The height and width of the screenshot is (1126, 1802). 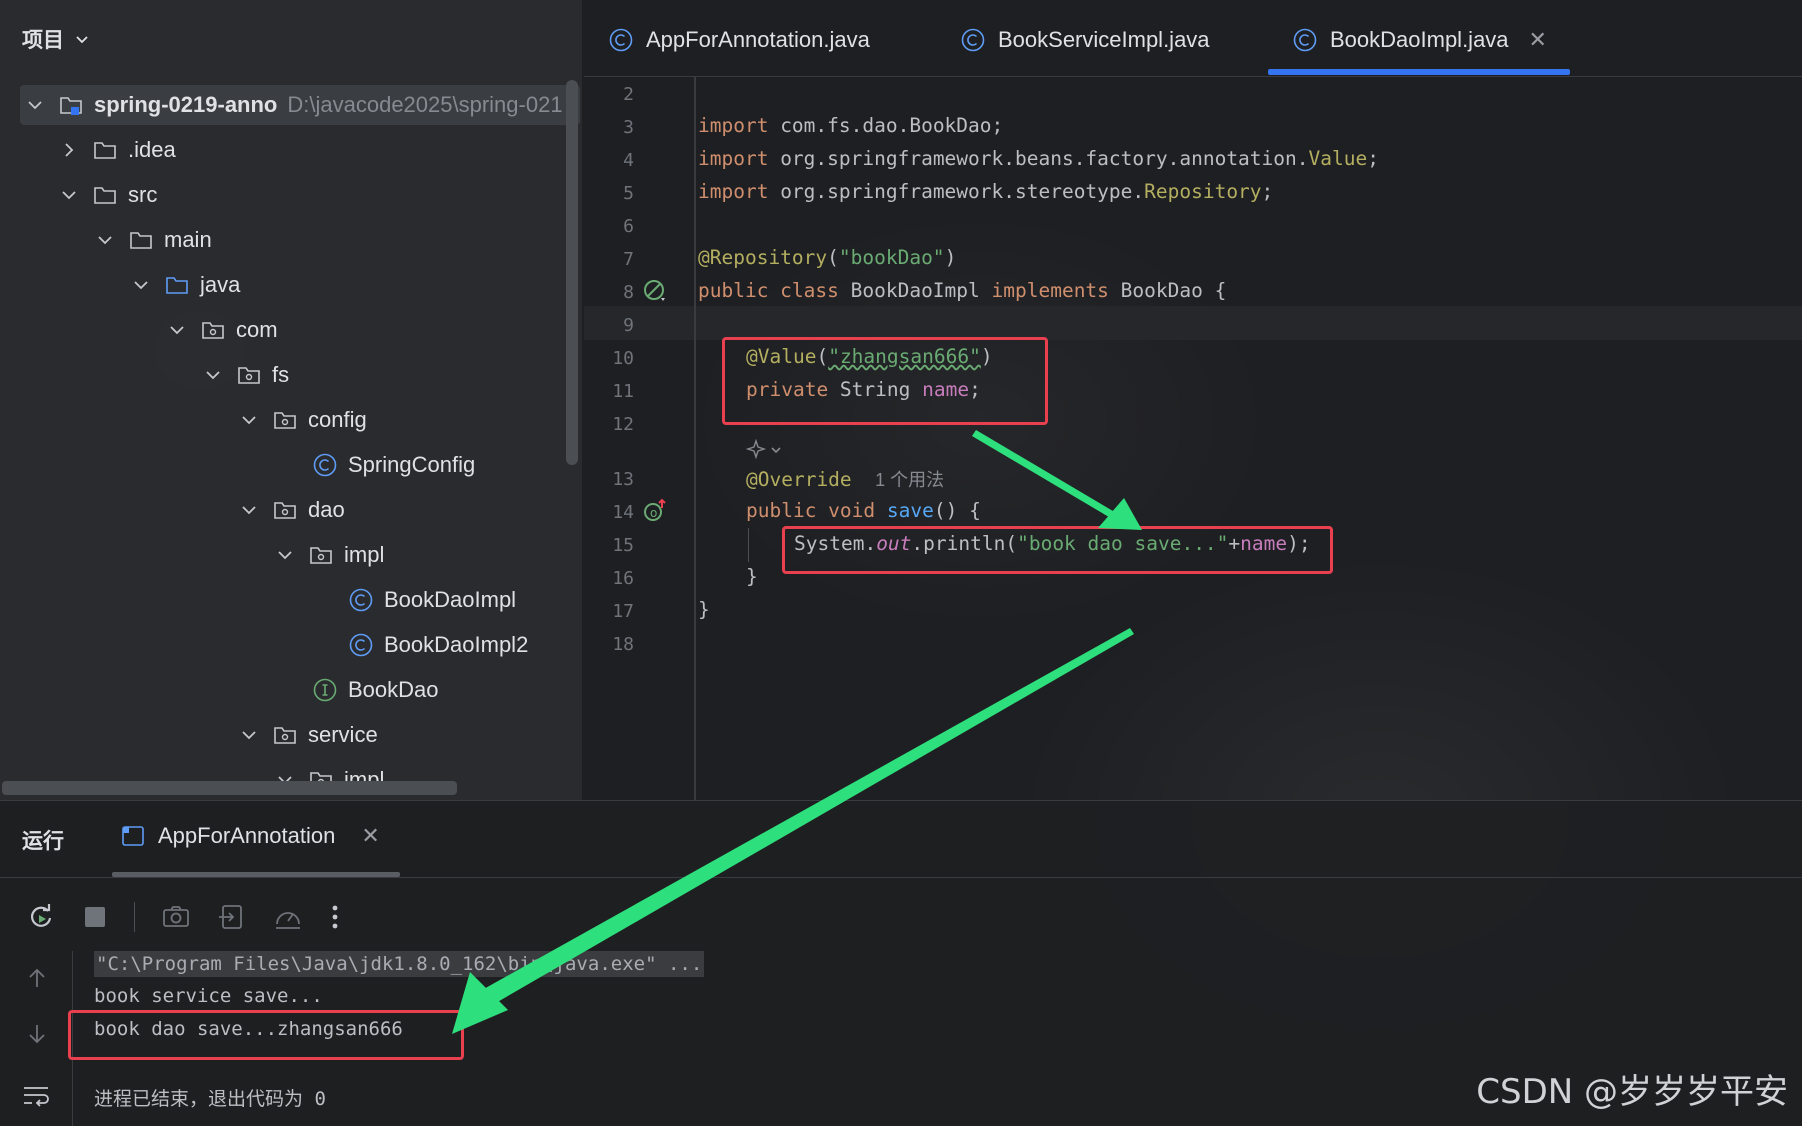 I want to click on run-tab-appforannotation: AppForAnnotation ✕, so click(x=250, y=836).